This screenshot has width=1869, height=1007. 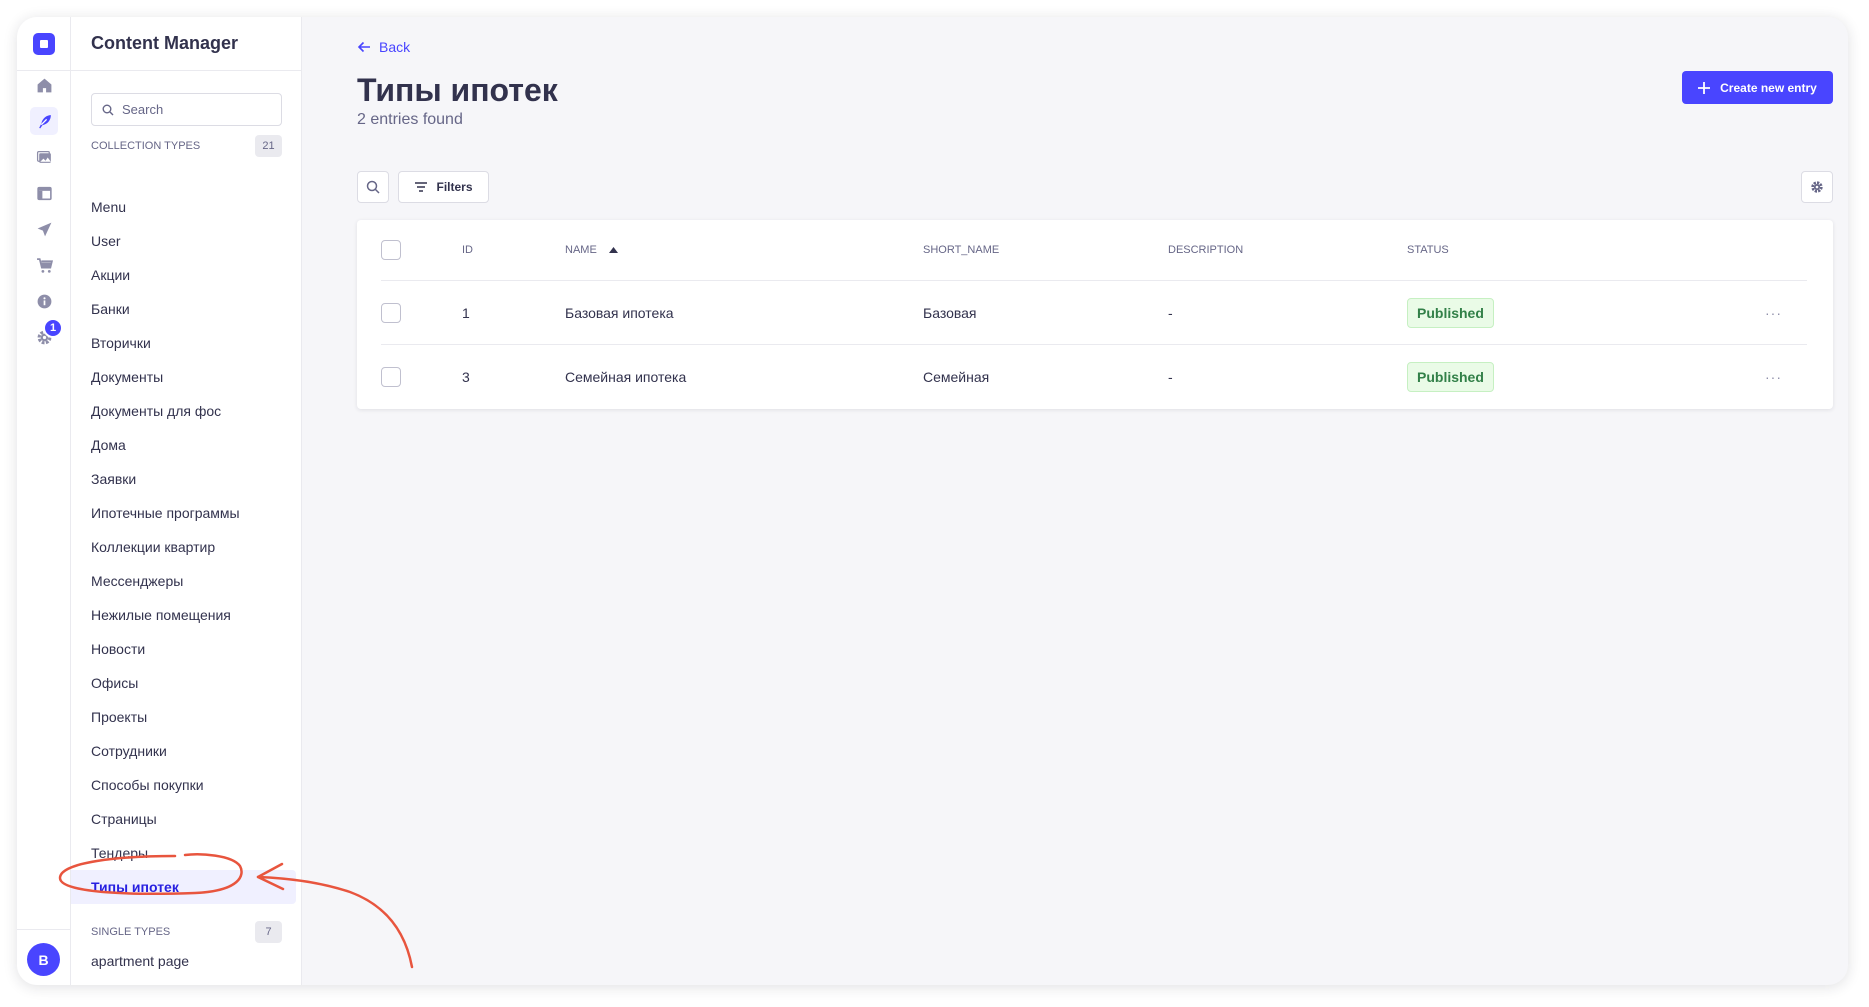 What do you see at coordinates (363, 47) in the screenshot?
I see `arrow-left-icon` at bounding box center [363, 47].